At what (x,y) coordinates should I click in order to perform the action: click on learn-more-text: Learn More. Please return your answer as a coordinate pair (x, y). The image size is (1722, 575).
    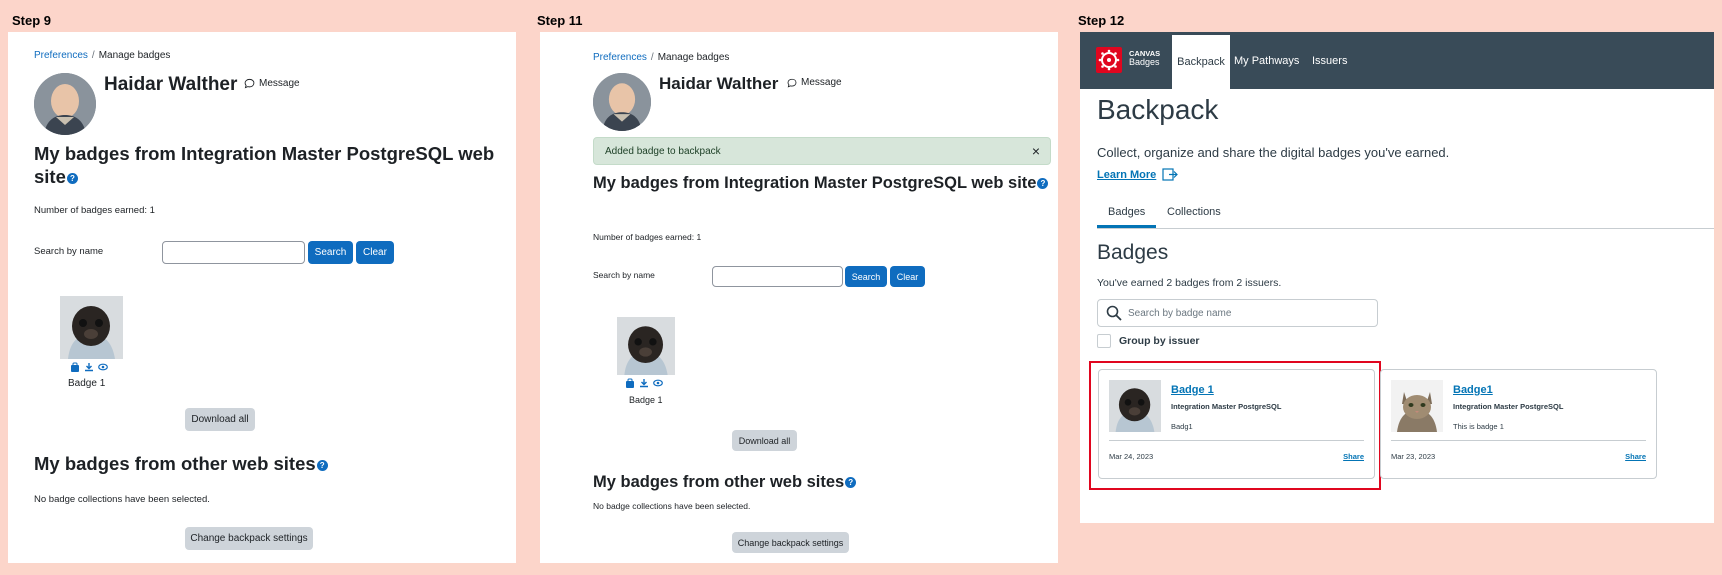
    Looking at the image, I should click on (1127, 174).